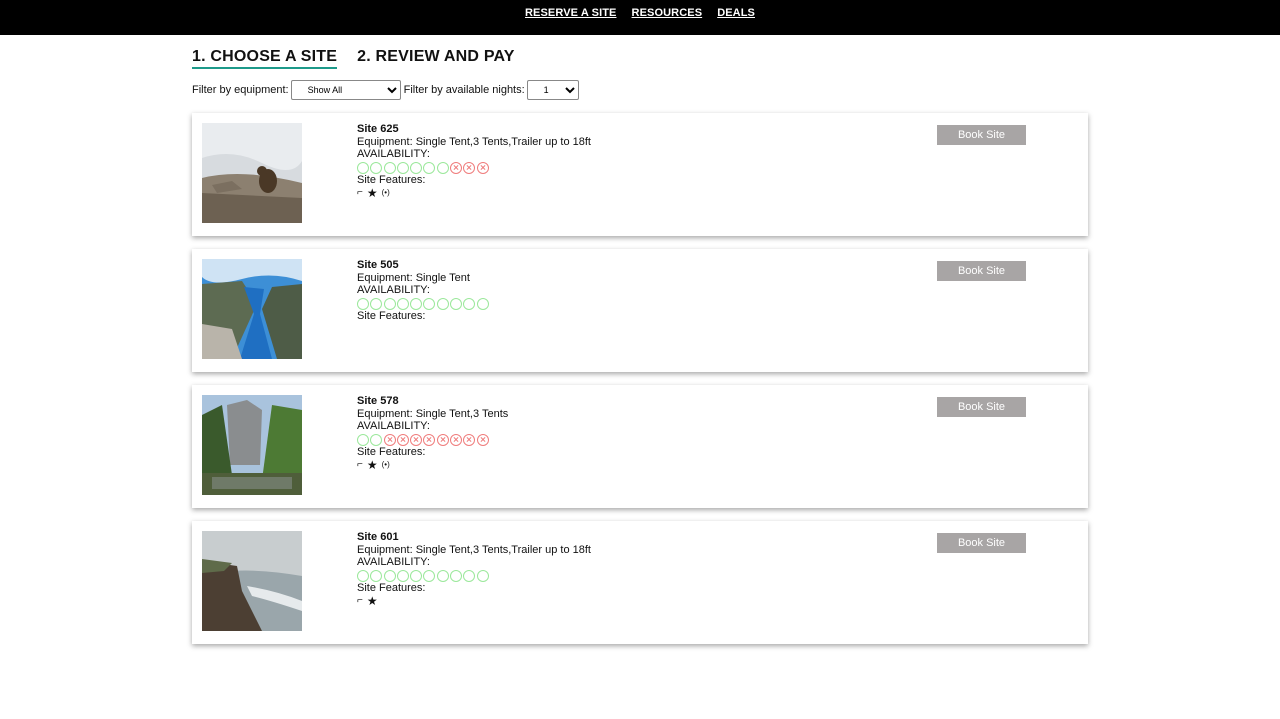 The image size is (1280, 719). I want to click on step-review-and-pay: 2. REVIEW AND PAY, so click(436, 58).